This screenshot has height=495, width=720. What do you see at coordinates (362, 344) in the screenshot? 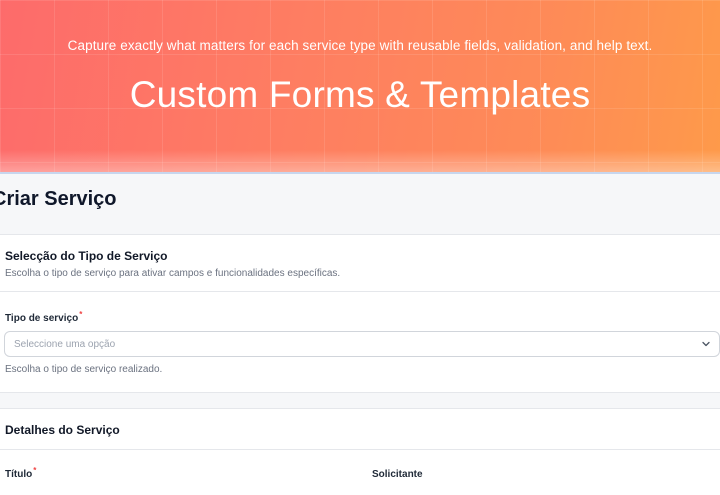
I see `service-type-select: Seleccione uma opção` at bounding box center [362, 344].